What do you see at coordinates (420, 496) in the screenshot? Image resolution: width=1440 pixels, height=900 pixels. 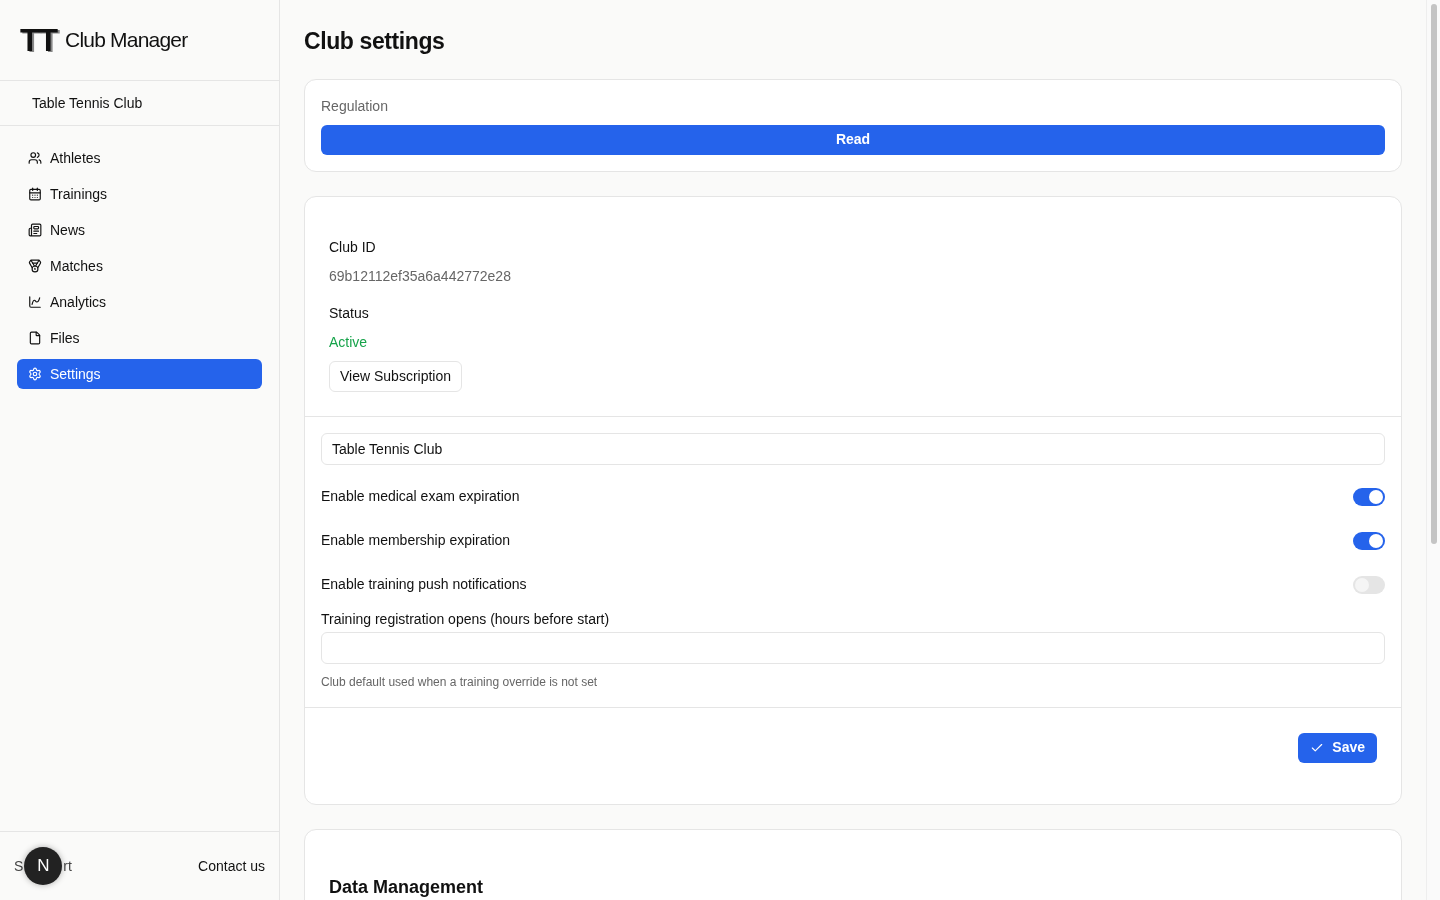 I see `toggle-label: Enable medical exam expiration` at bounding box center [420, 496].